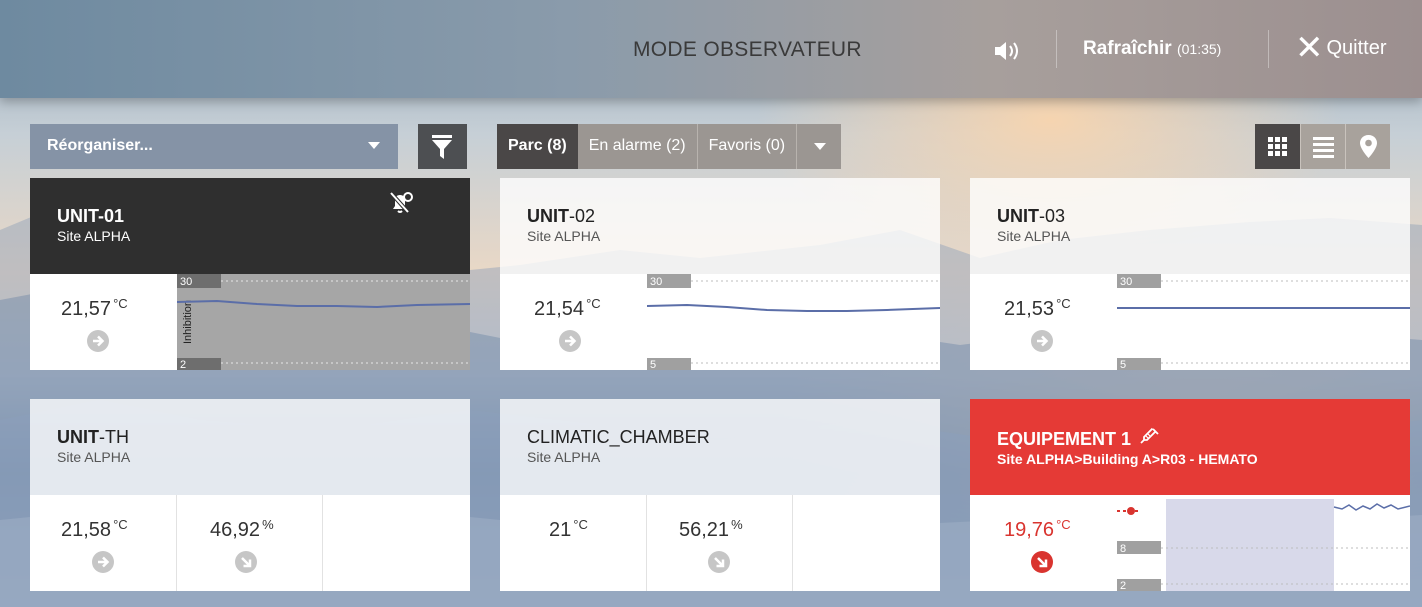 This screenshot has height=607, width=1422. I want to click on temperature-value: 19,76 °C, so click(1037, 529).